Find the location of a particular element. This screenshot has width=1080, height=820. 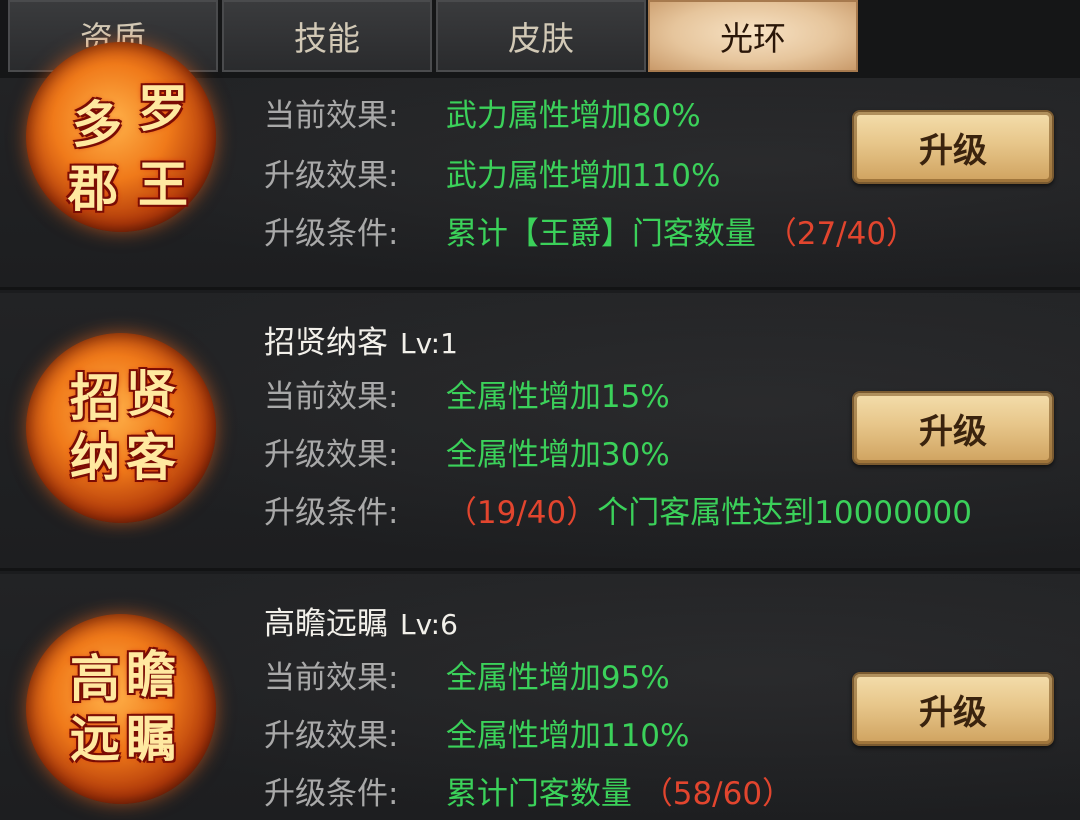

halo-emblem-1: 罗 多 郡 王 is located at coordinates (121, 137).